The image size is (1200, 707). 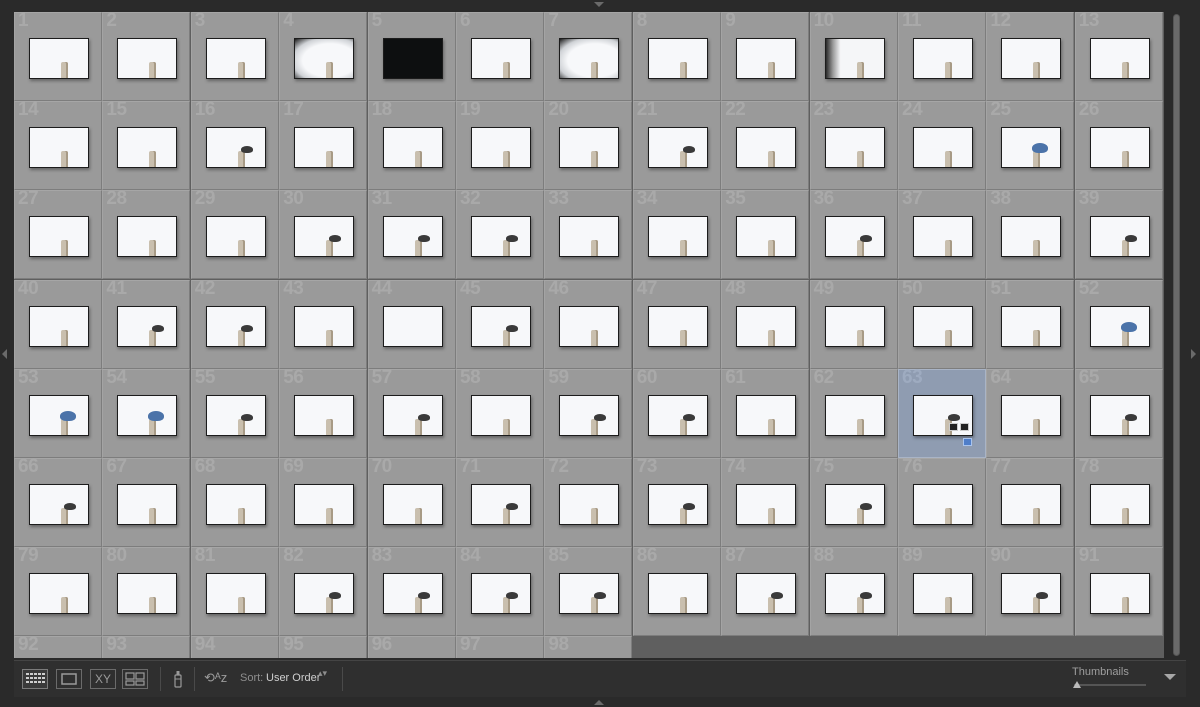 What do you see at coordinates (1030, 323) in the screenshot?
I see `thumbnail-cell: 51` at bounding box center [1030, 323].